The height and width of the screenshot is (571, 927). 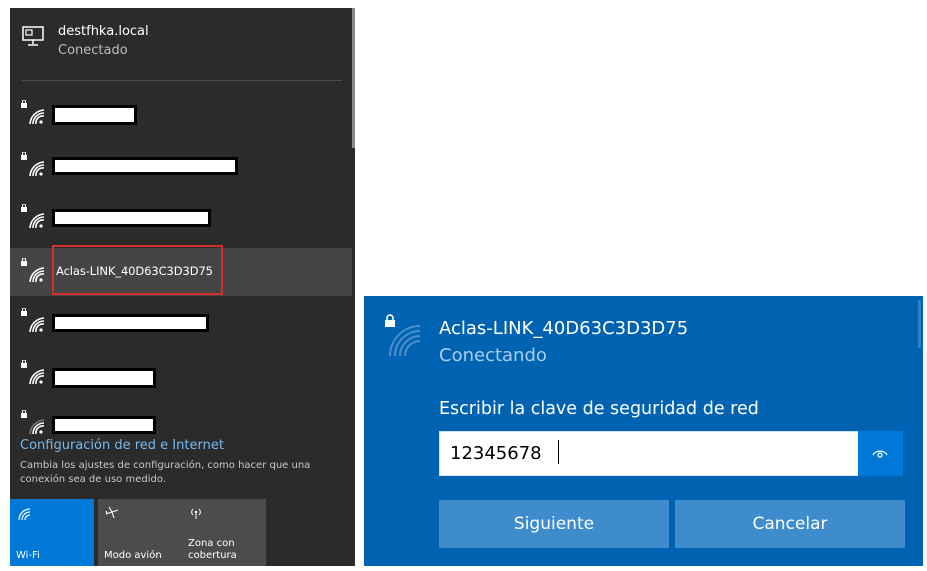 What do you see at coordinates (919, 324) in the screenshot?
I see `panel-scrollbar` at bounding box center [919, 324].